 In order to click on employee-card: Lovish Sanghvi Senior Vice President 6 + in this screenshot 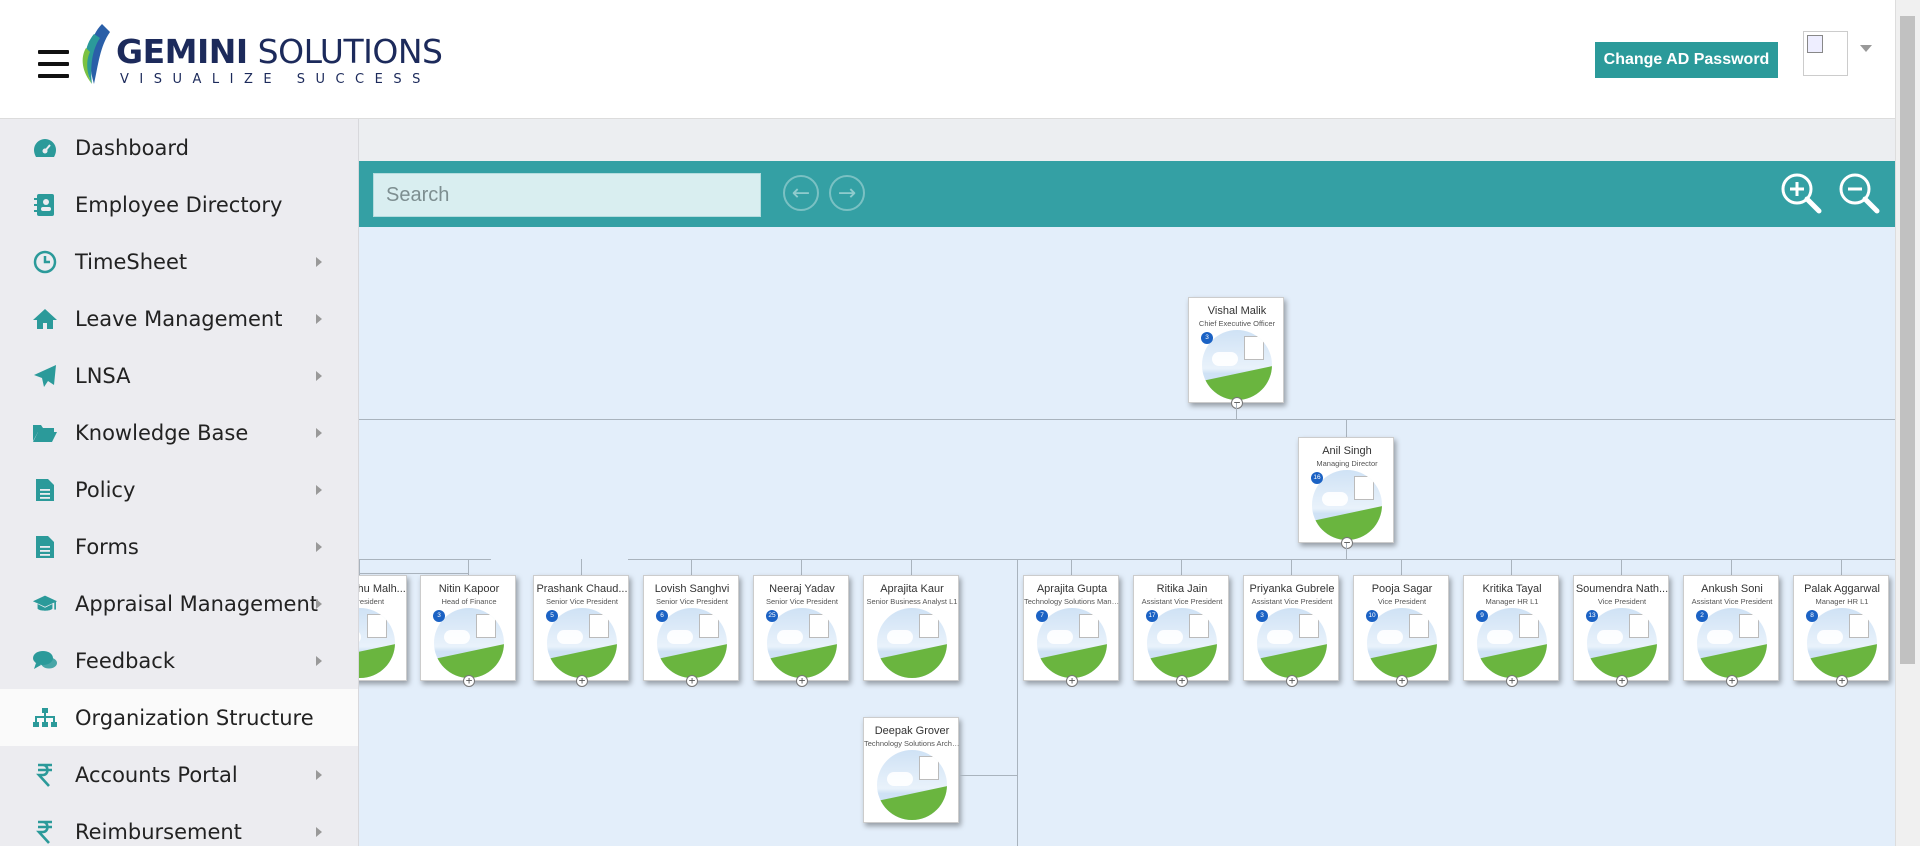, I will do `click(691, 631)`.